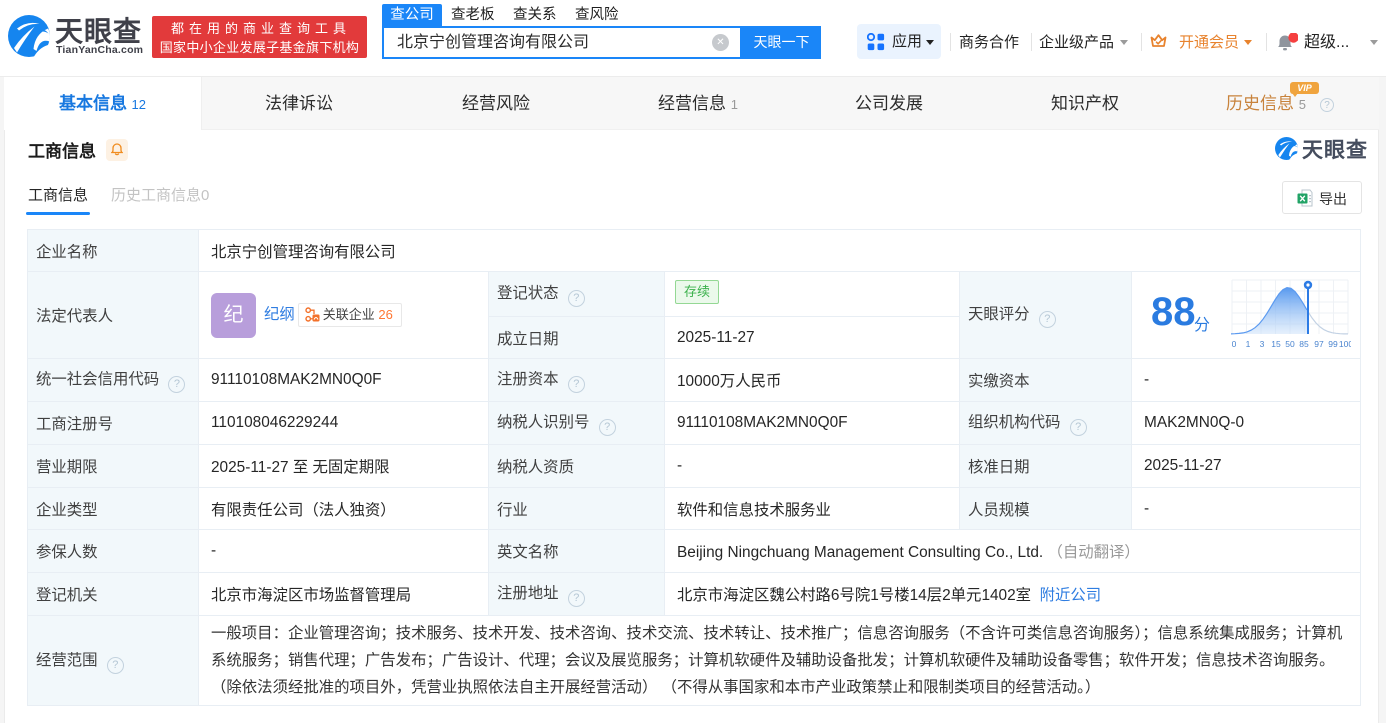 This screenshot has width=1386, height=723. What do you see at coordinates (1248, 344) in the screenshot?
I see `svg-text: 1` at bounding box center [1248, 344].